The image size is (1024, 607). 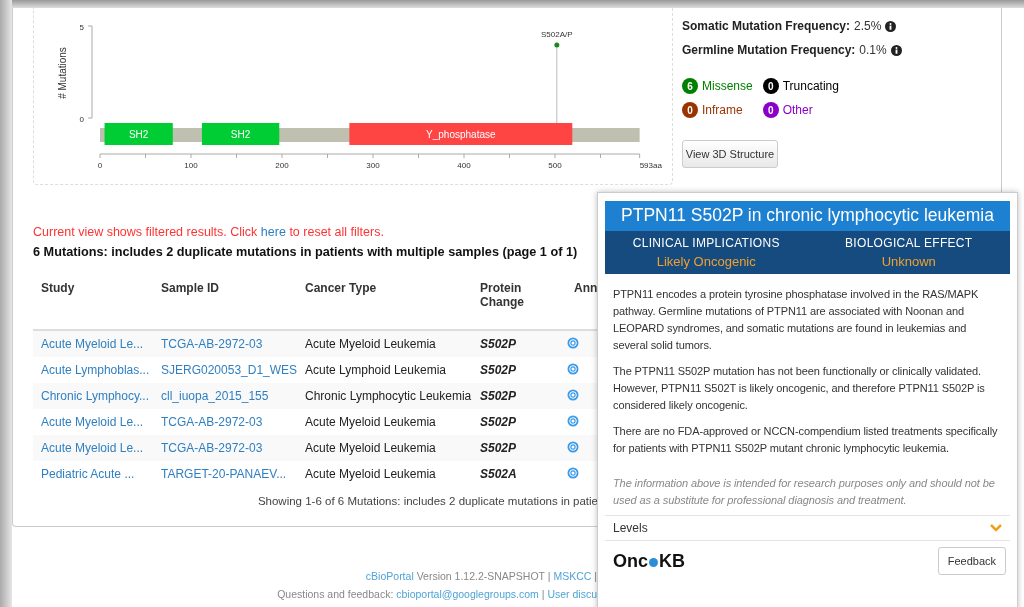 I want to click on description-paragraph: PTPN11 encodes a protein tyrosine phosphatase involved in the RAS/MAPK pathway. Germline mutations of PTPN11 are associated with Noonan and LEOPARD syndromes, and somatic mutations are found in leukemias and several solid tumors., so click(x=796, y=320).